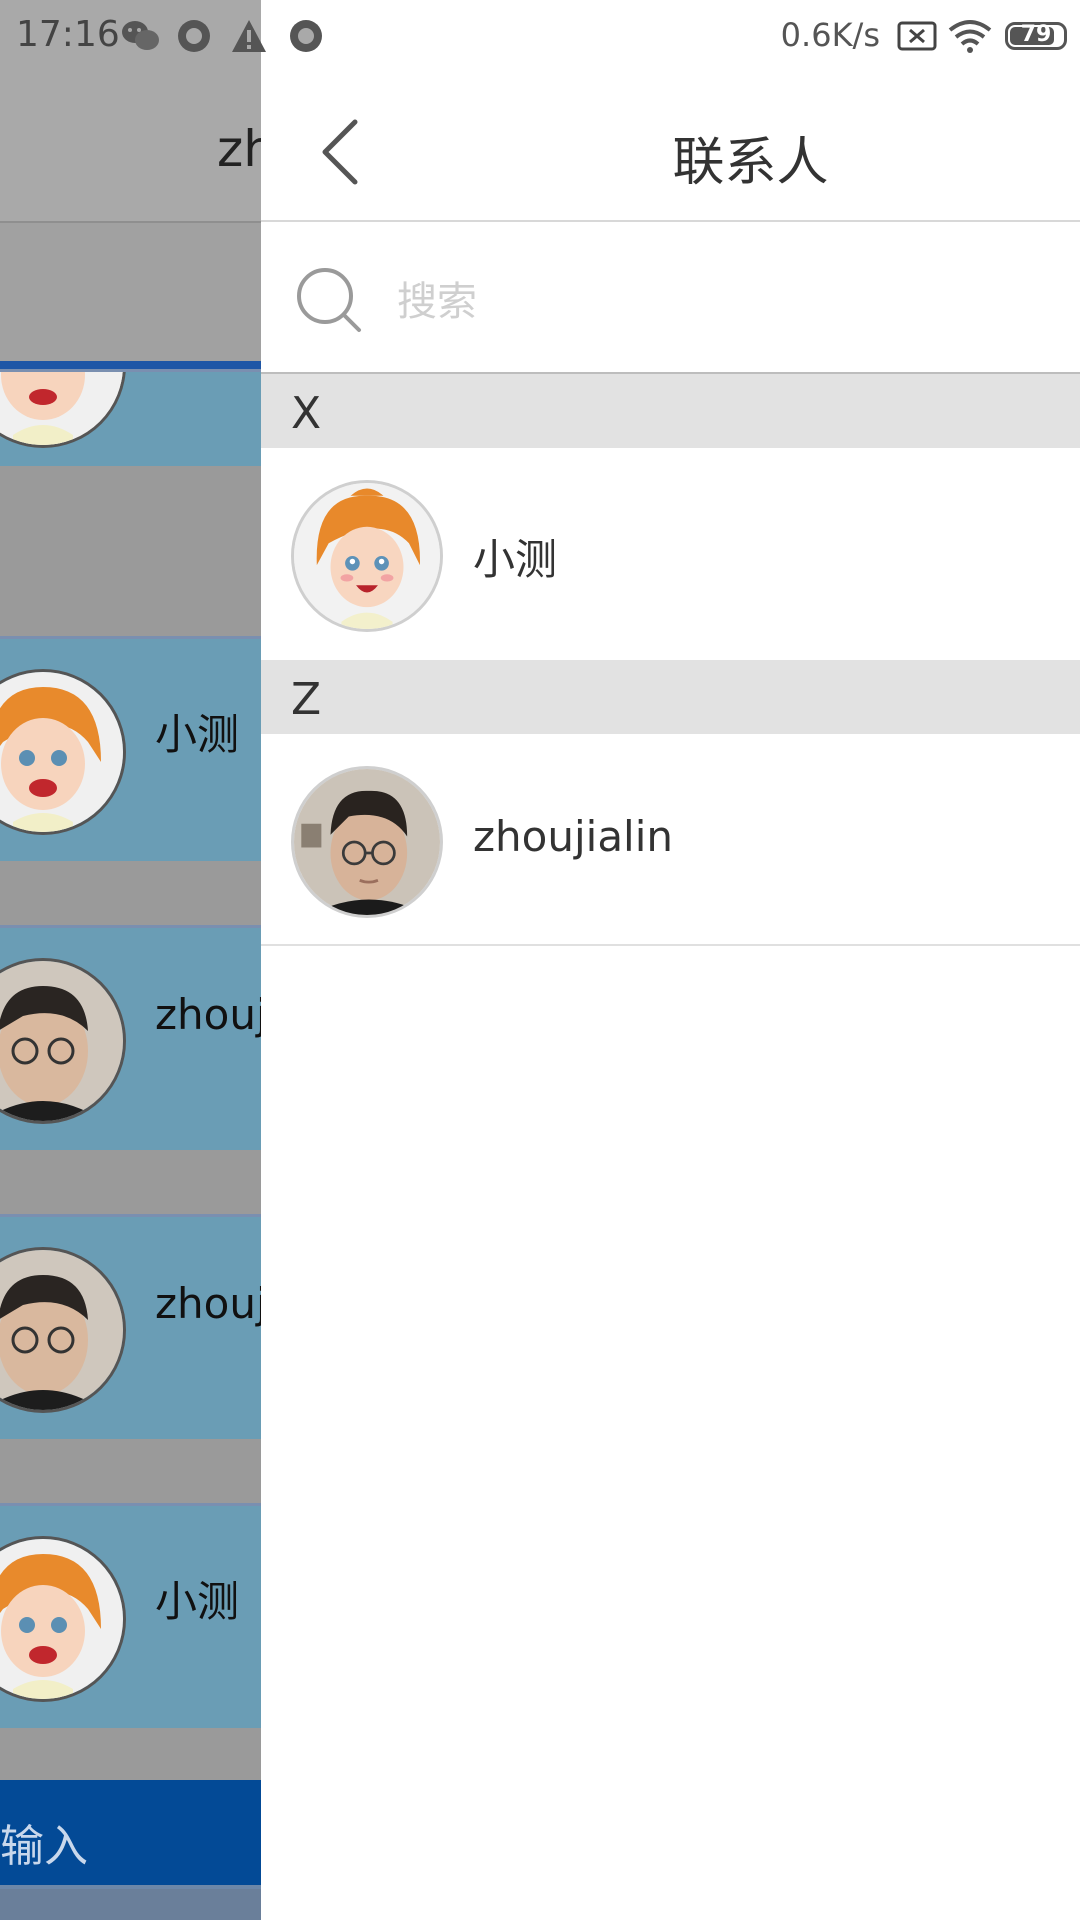 The width and height of the screenshot is (1080, 1920). I want to click on contact-list-item: zhoujialin, so click(670, 840).